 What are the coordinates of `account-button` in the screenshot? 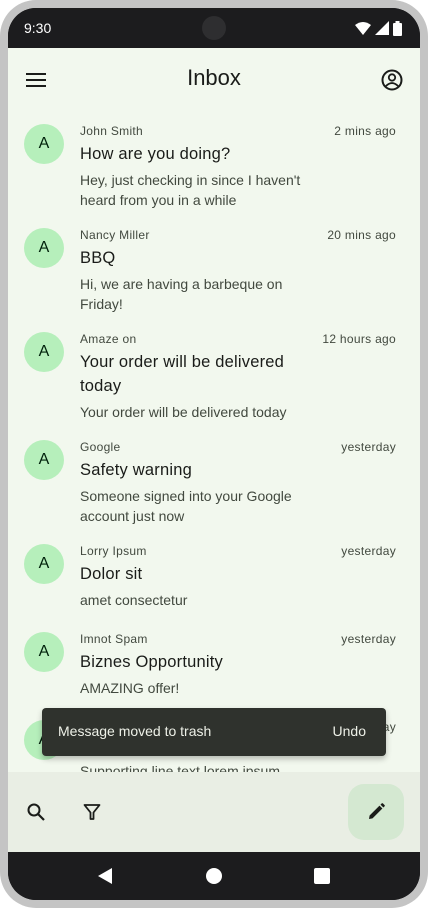 It's located at (392, 80).